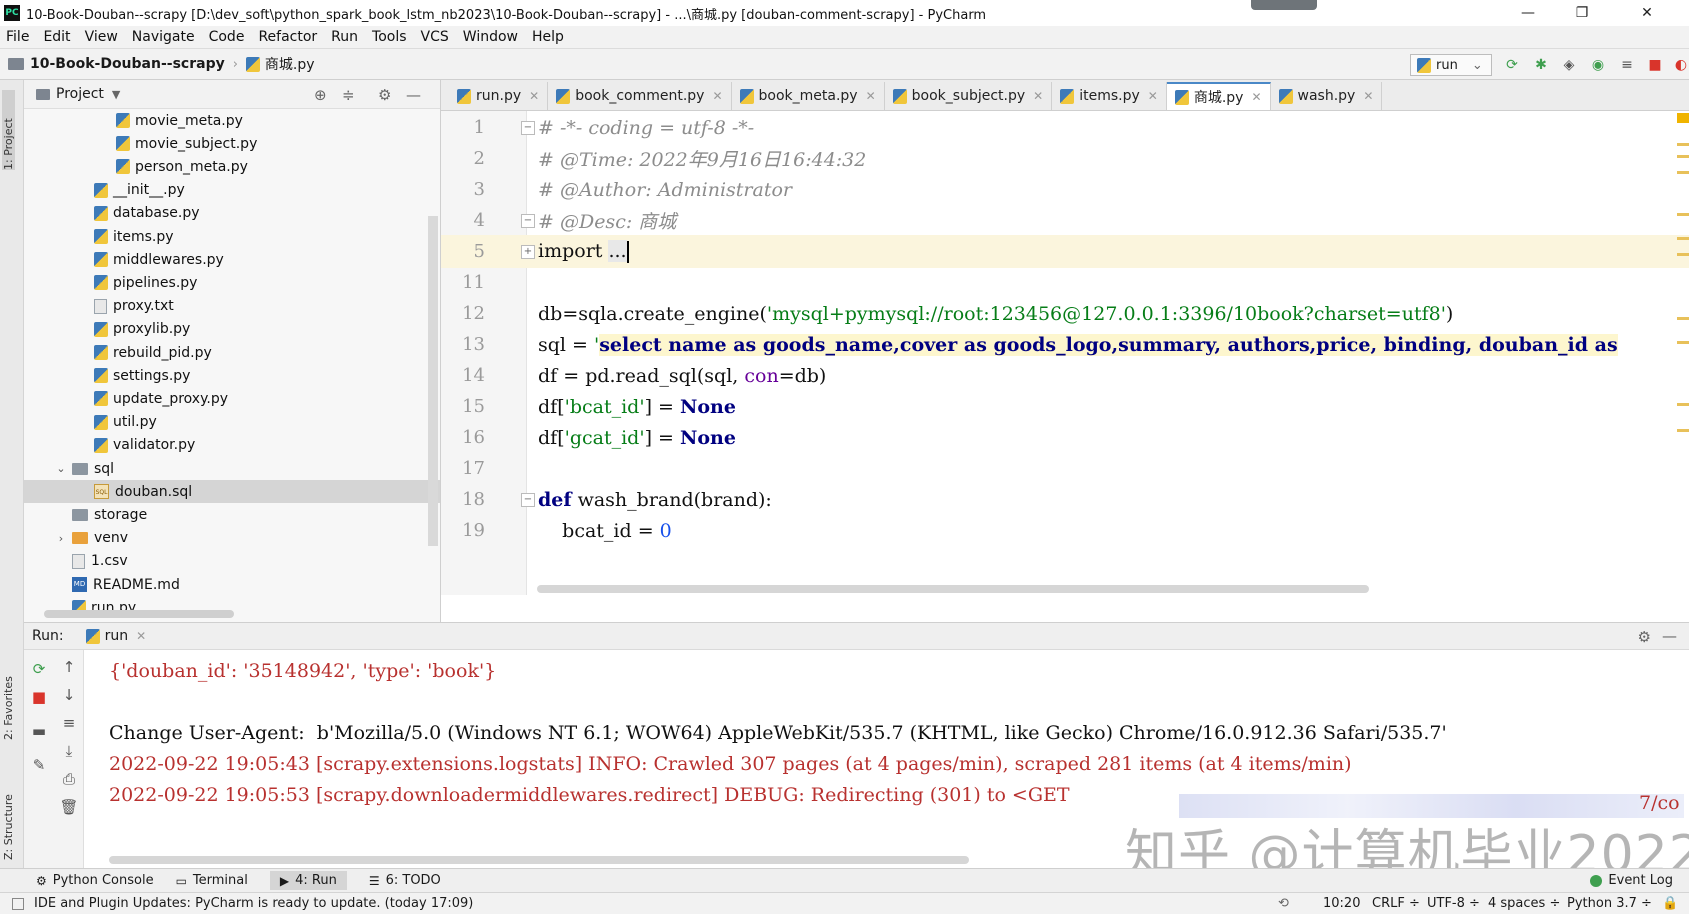 The height and width of the screenshot is (914, 1689). I want to click on expand-fold-icon: +, so click(528, 251).